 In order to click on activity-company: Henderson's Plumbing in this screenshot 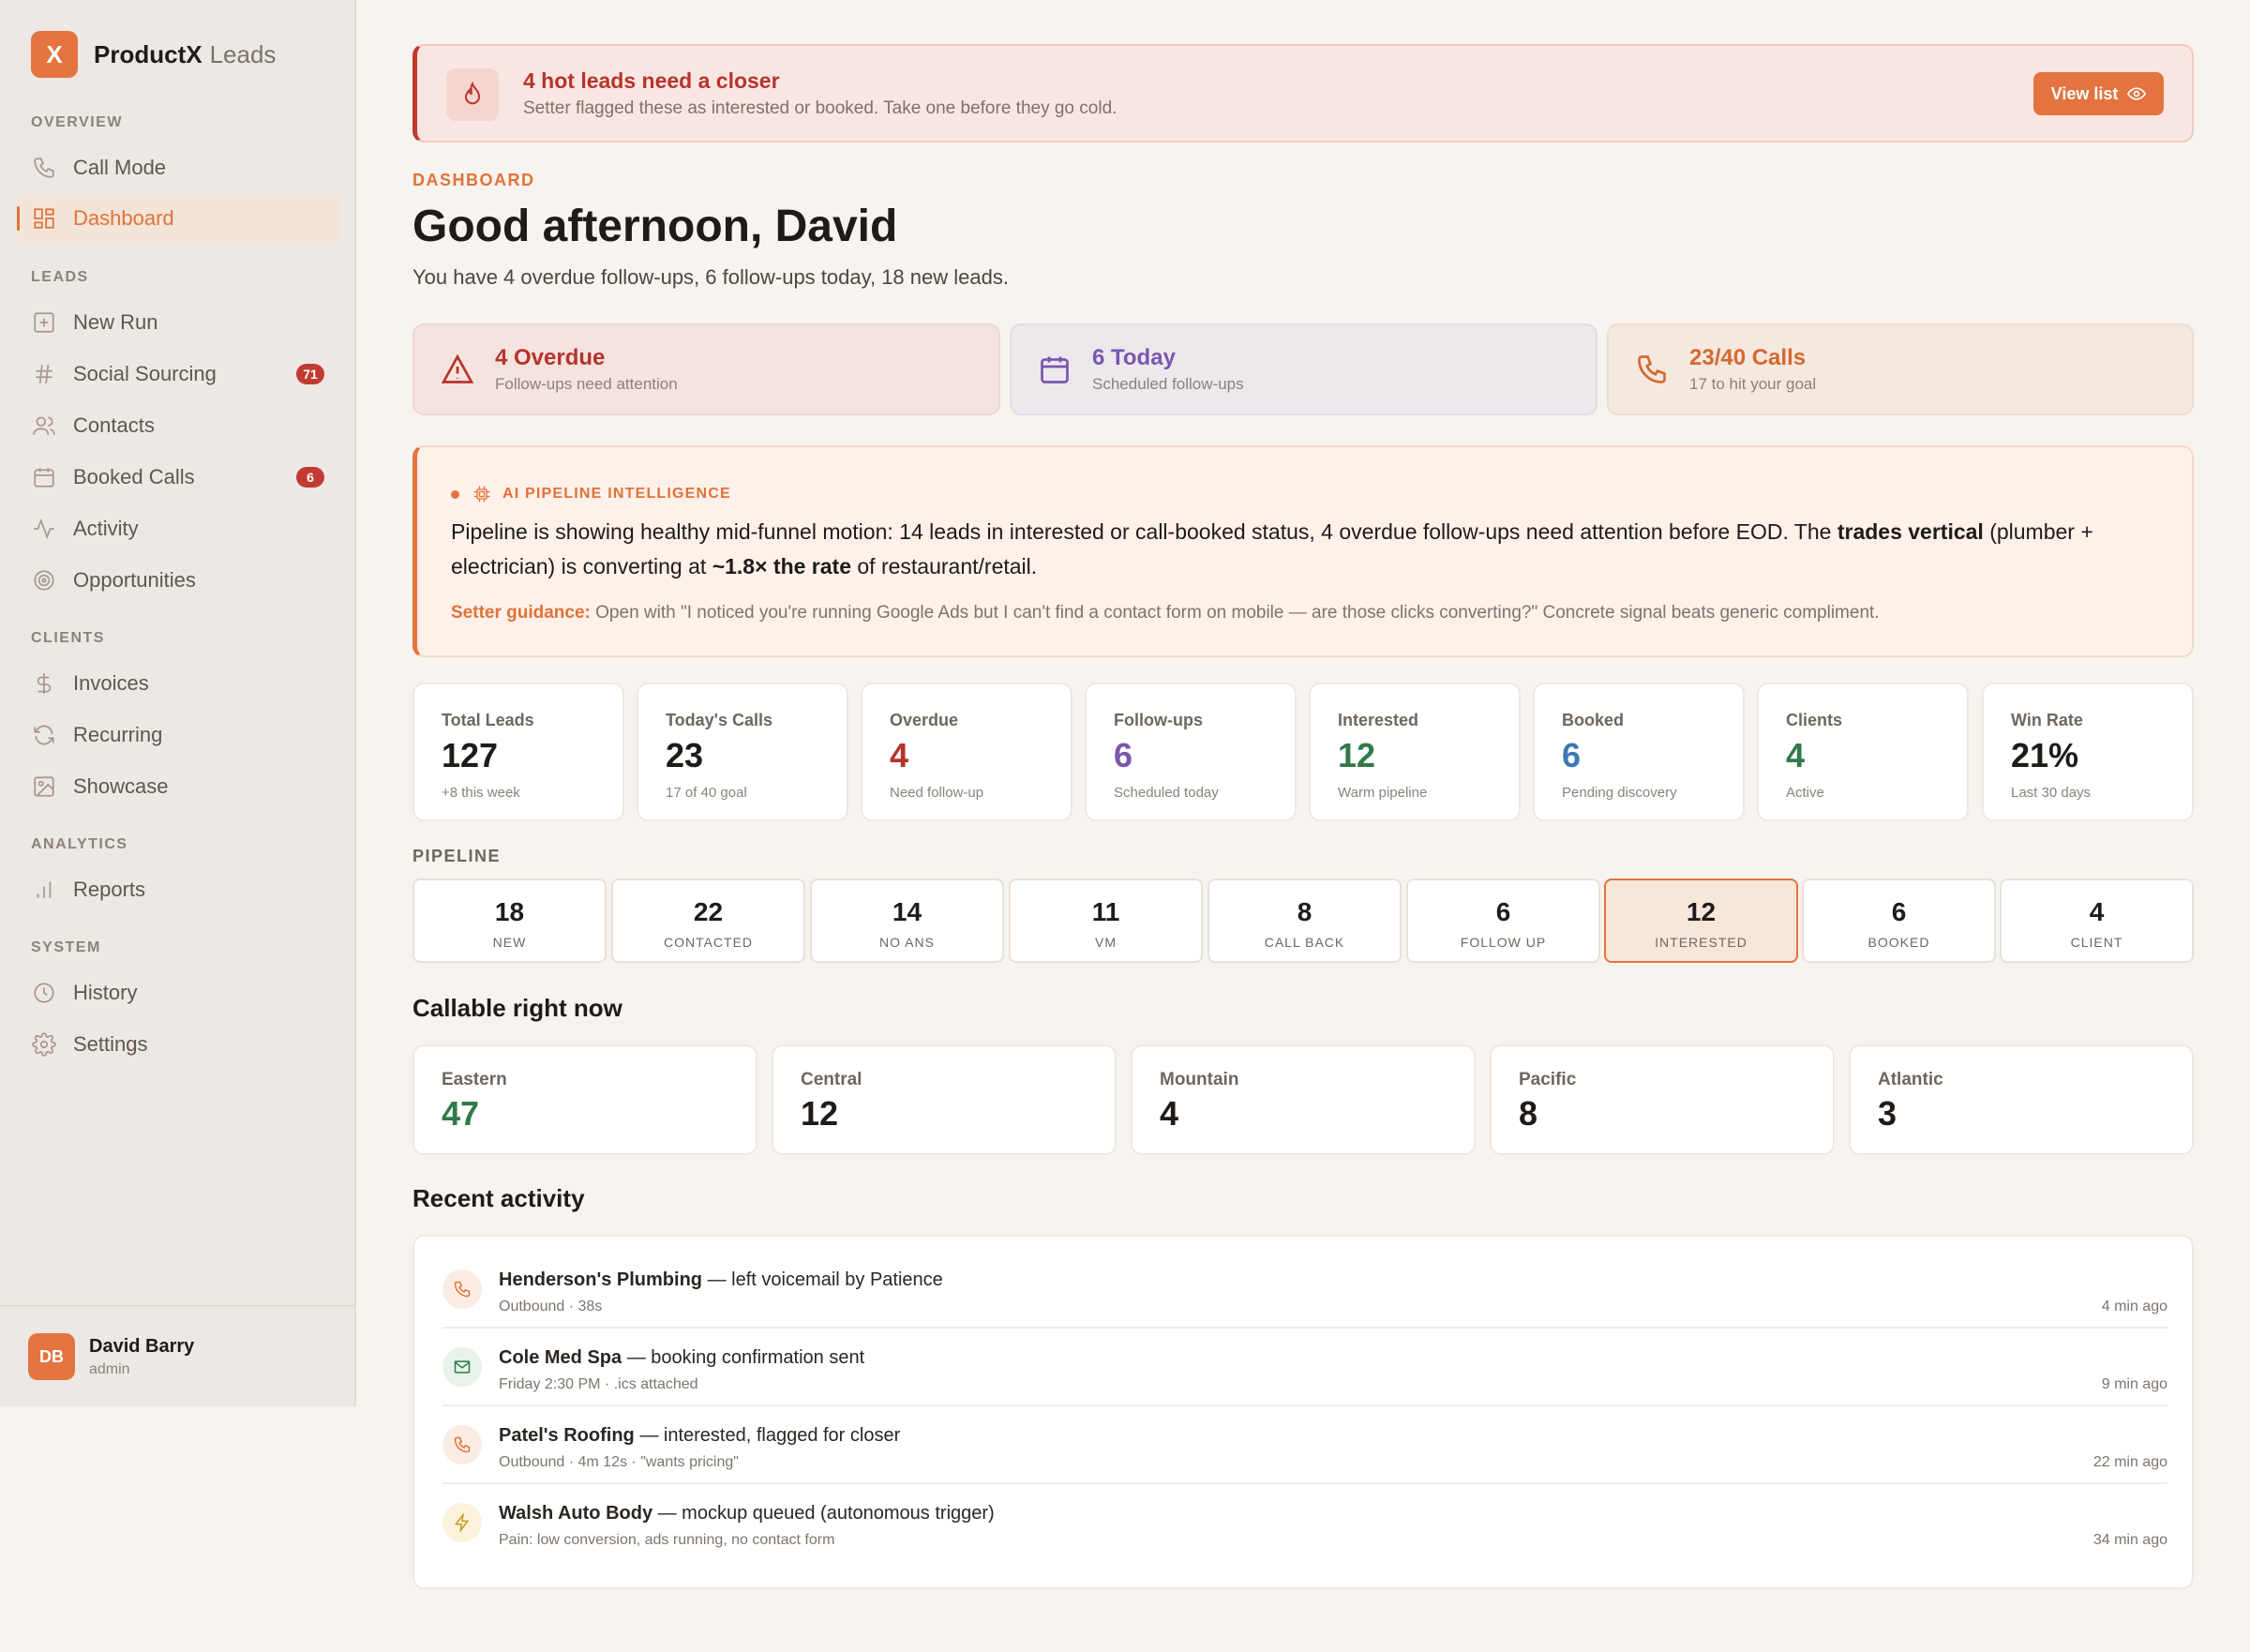, I will do `click(601, 1279)`.